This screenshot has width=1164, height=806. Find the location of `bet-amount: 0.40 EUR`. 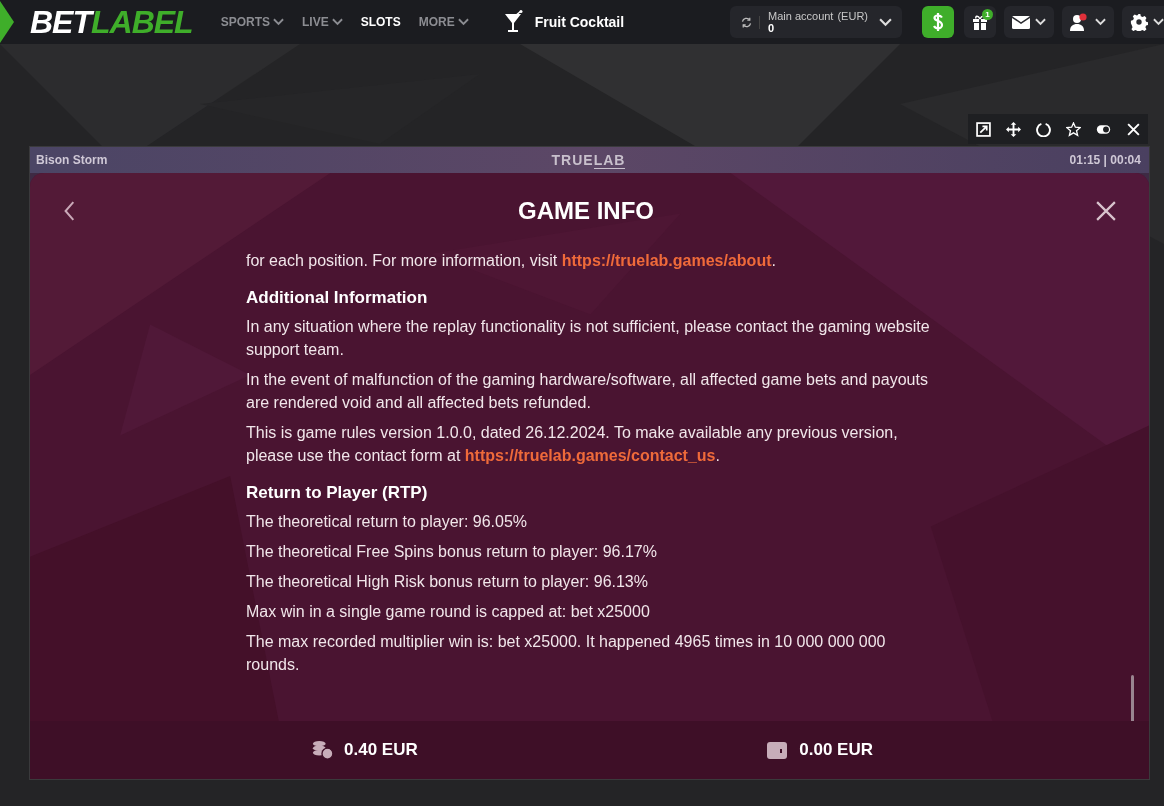

bet-amount: 0.40 EUR is located at coordinates (381, 750).